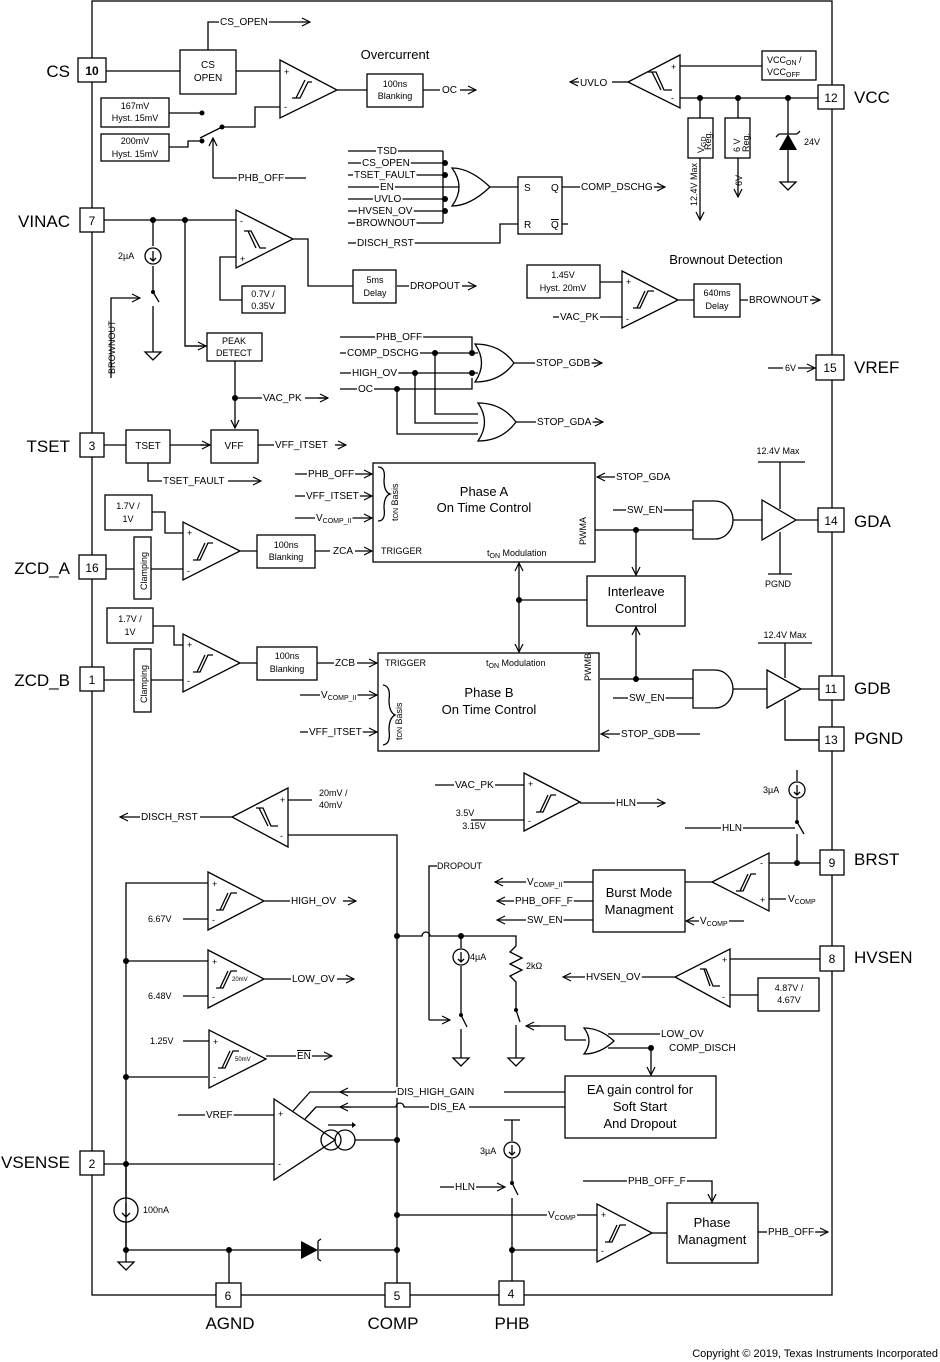  Describe the element at coordinates (332, 496) in the screenshot. I see `pa-input-vff-itset: VFF_ITSET` at that location.